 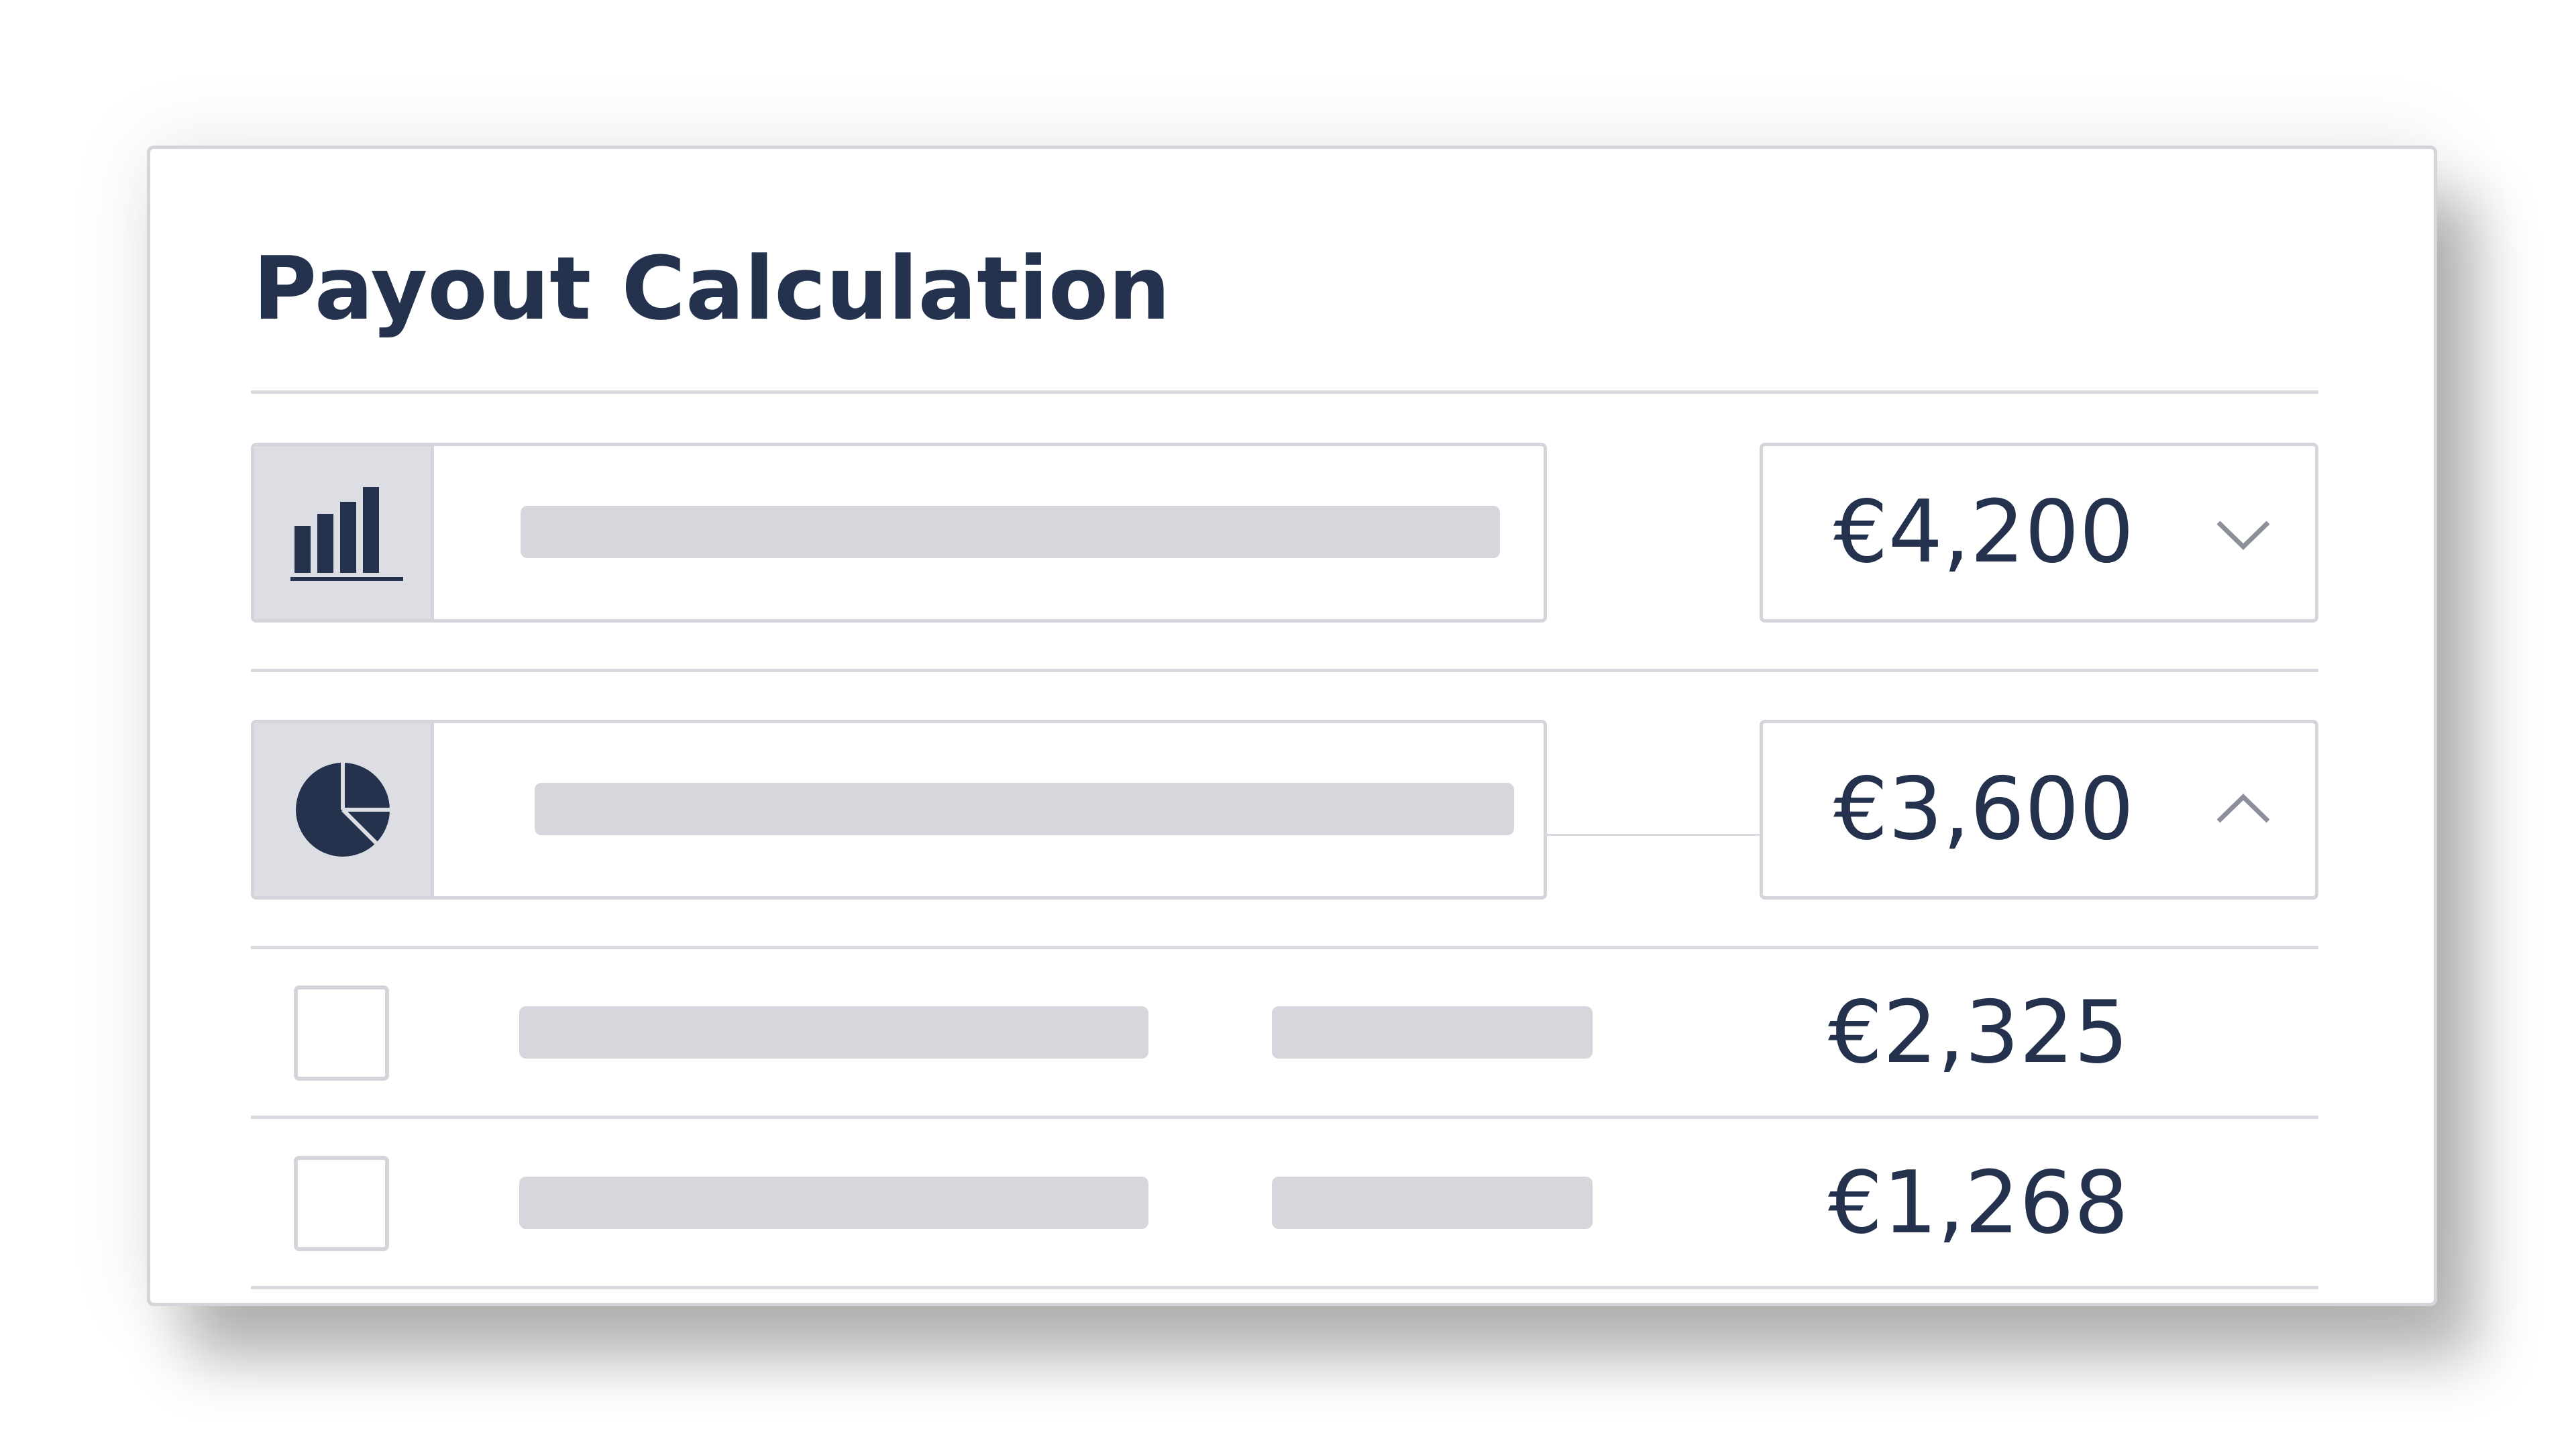 What do you see at coordinates (1978, 1203) in the screenshot?
I see `row-amount: €1,268` at bounding box center [1978, 1203].